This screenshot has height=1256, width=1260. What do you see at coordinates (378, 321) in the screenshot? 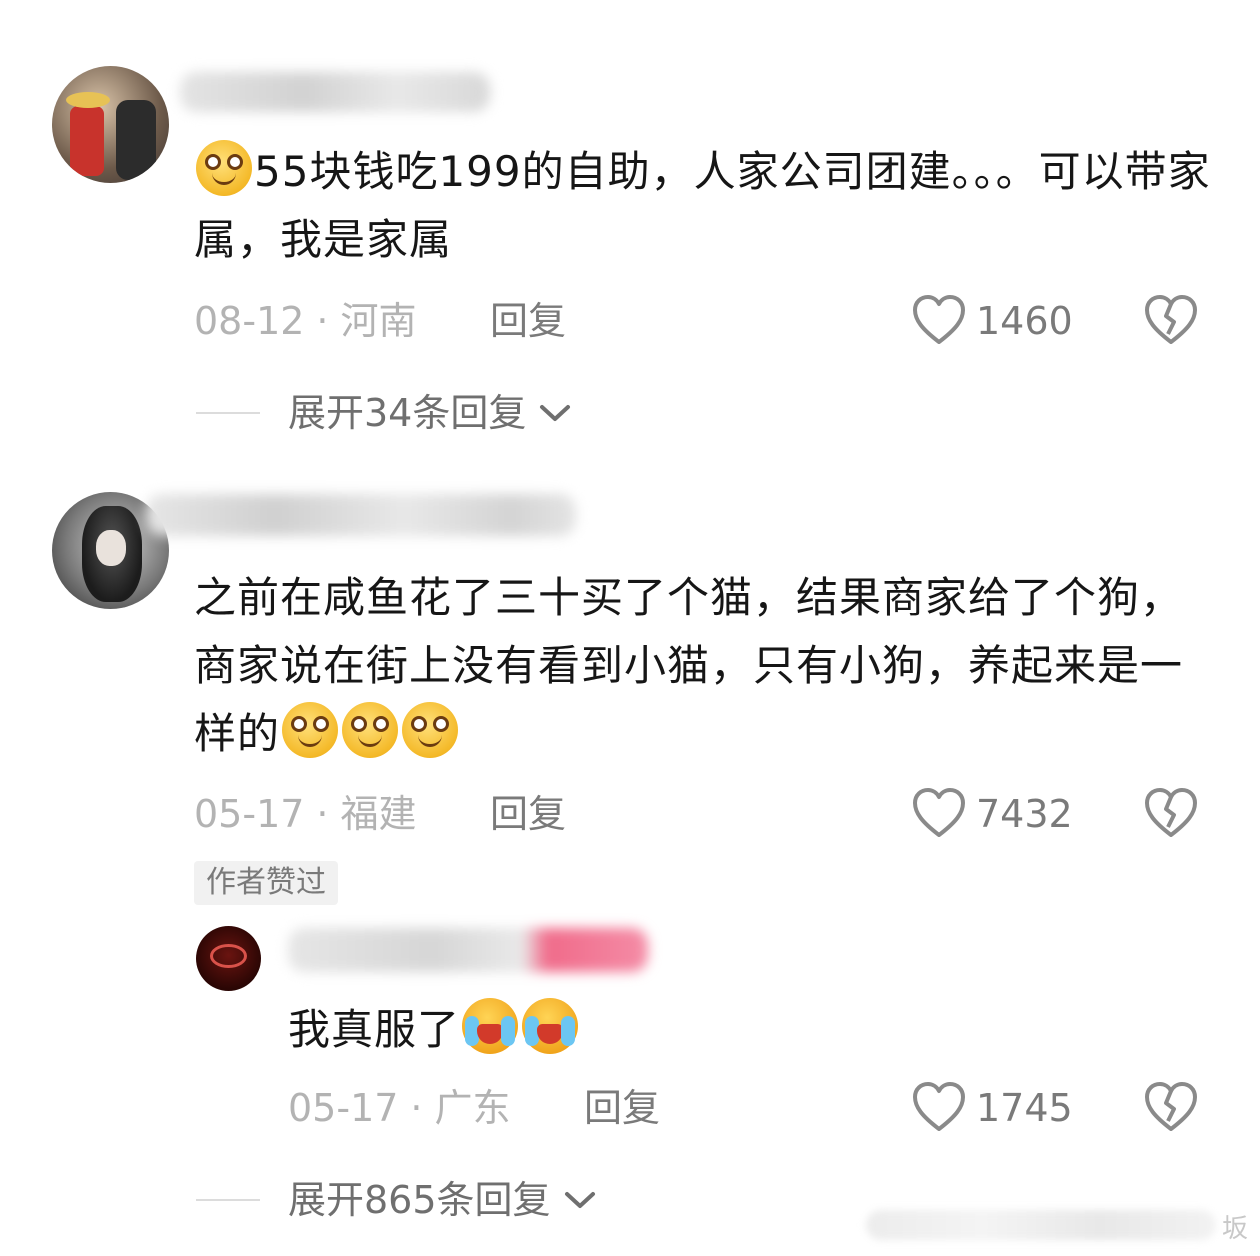
I see `comment-location: 河南` at bounding box center [378, 321].